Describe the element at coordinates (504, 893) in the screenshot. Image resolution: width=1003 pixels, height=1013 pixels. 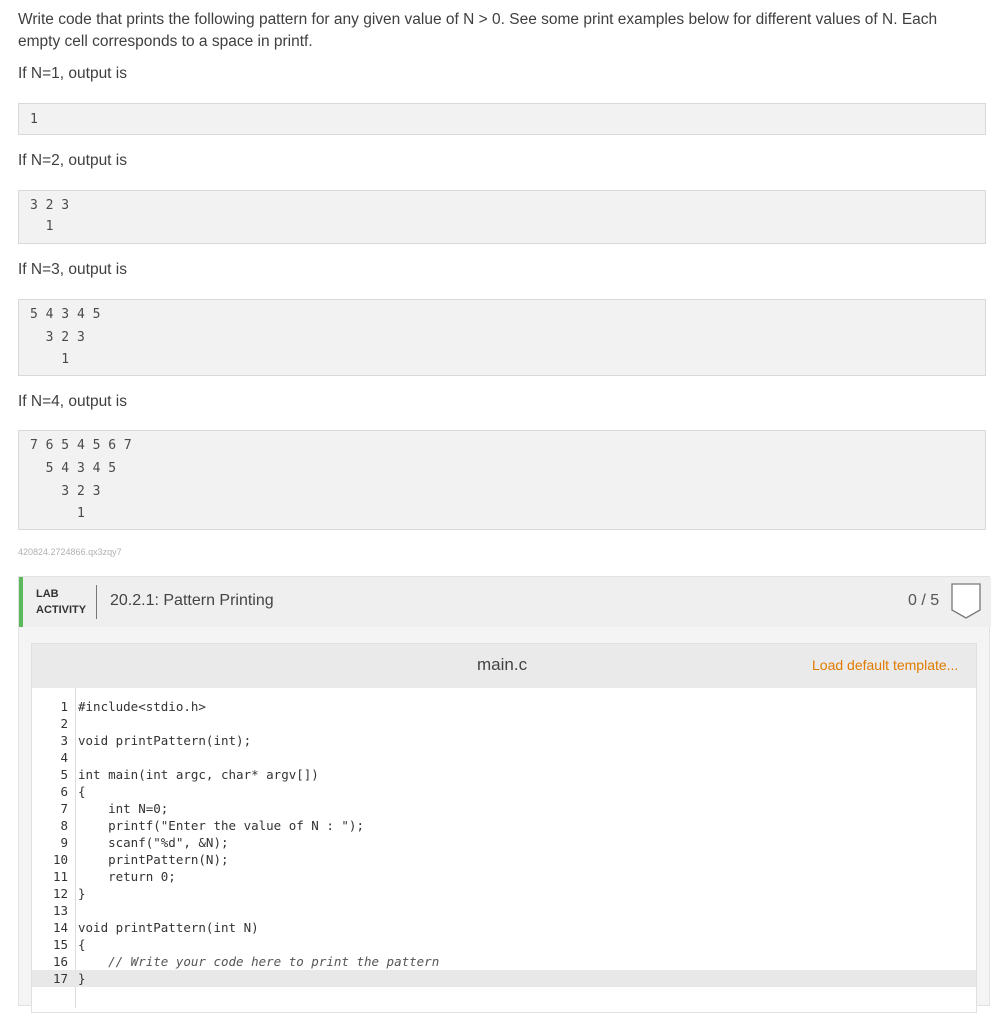
I see `code-line: 12}` at that location.